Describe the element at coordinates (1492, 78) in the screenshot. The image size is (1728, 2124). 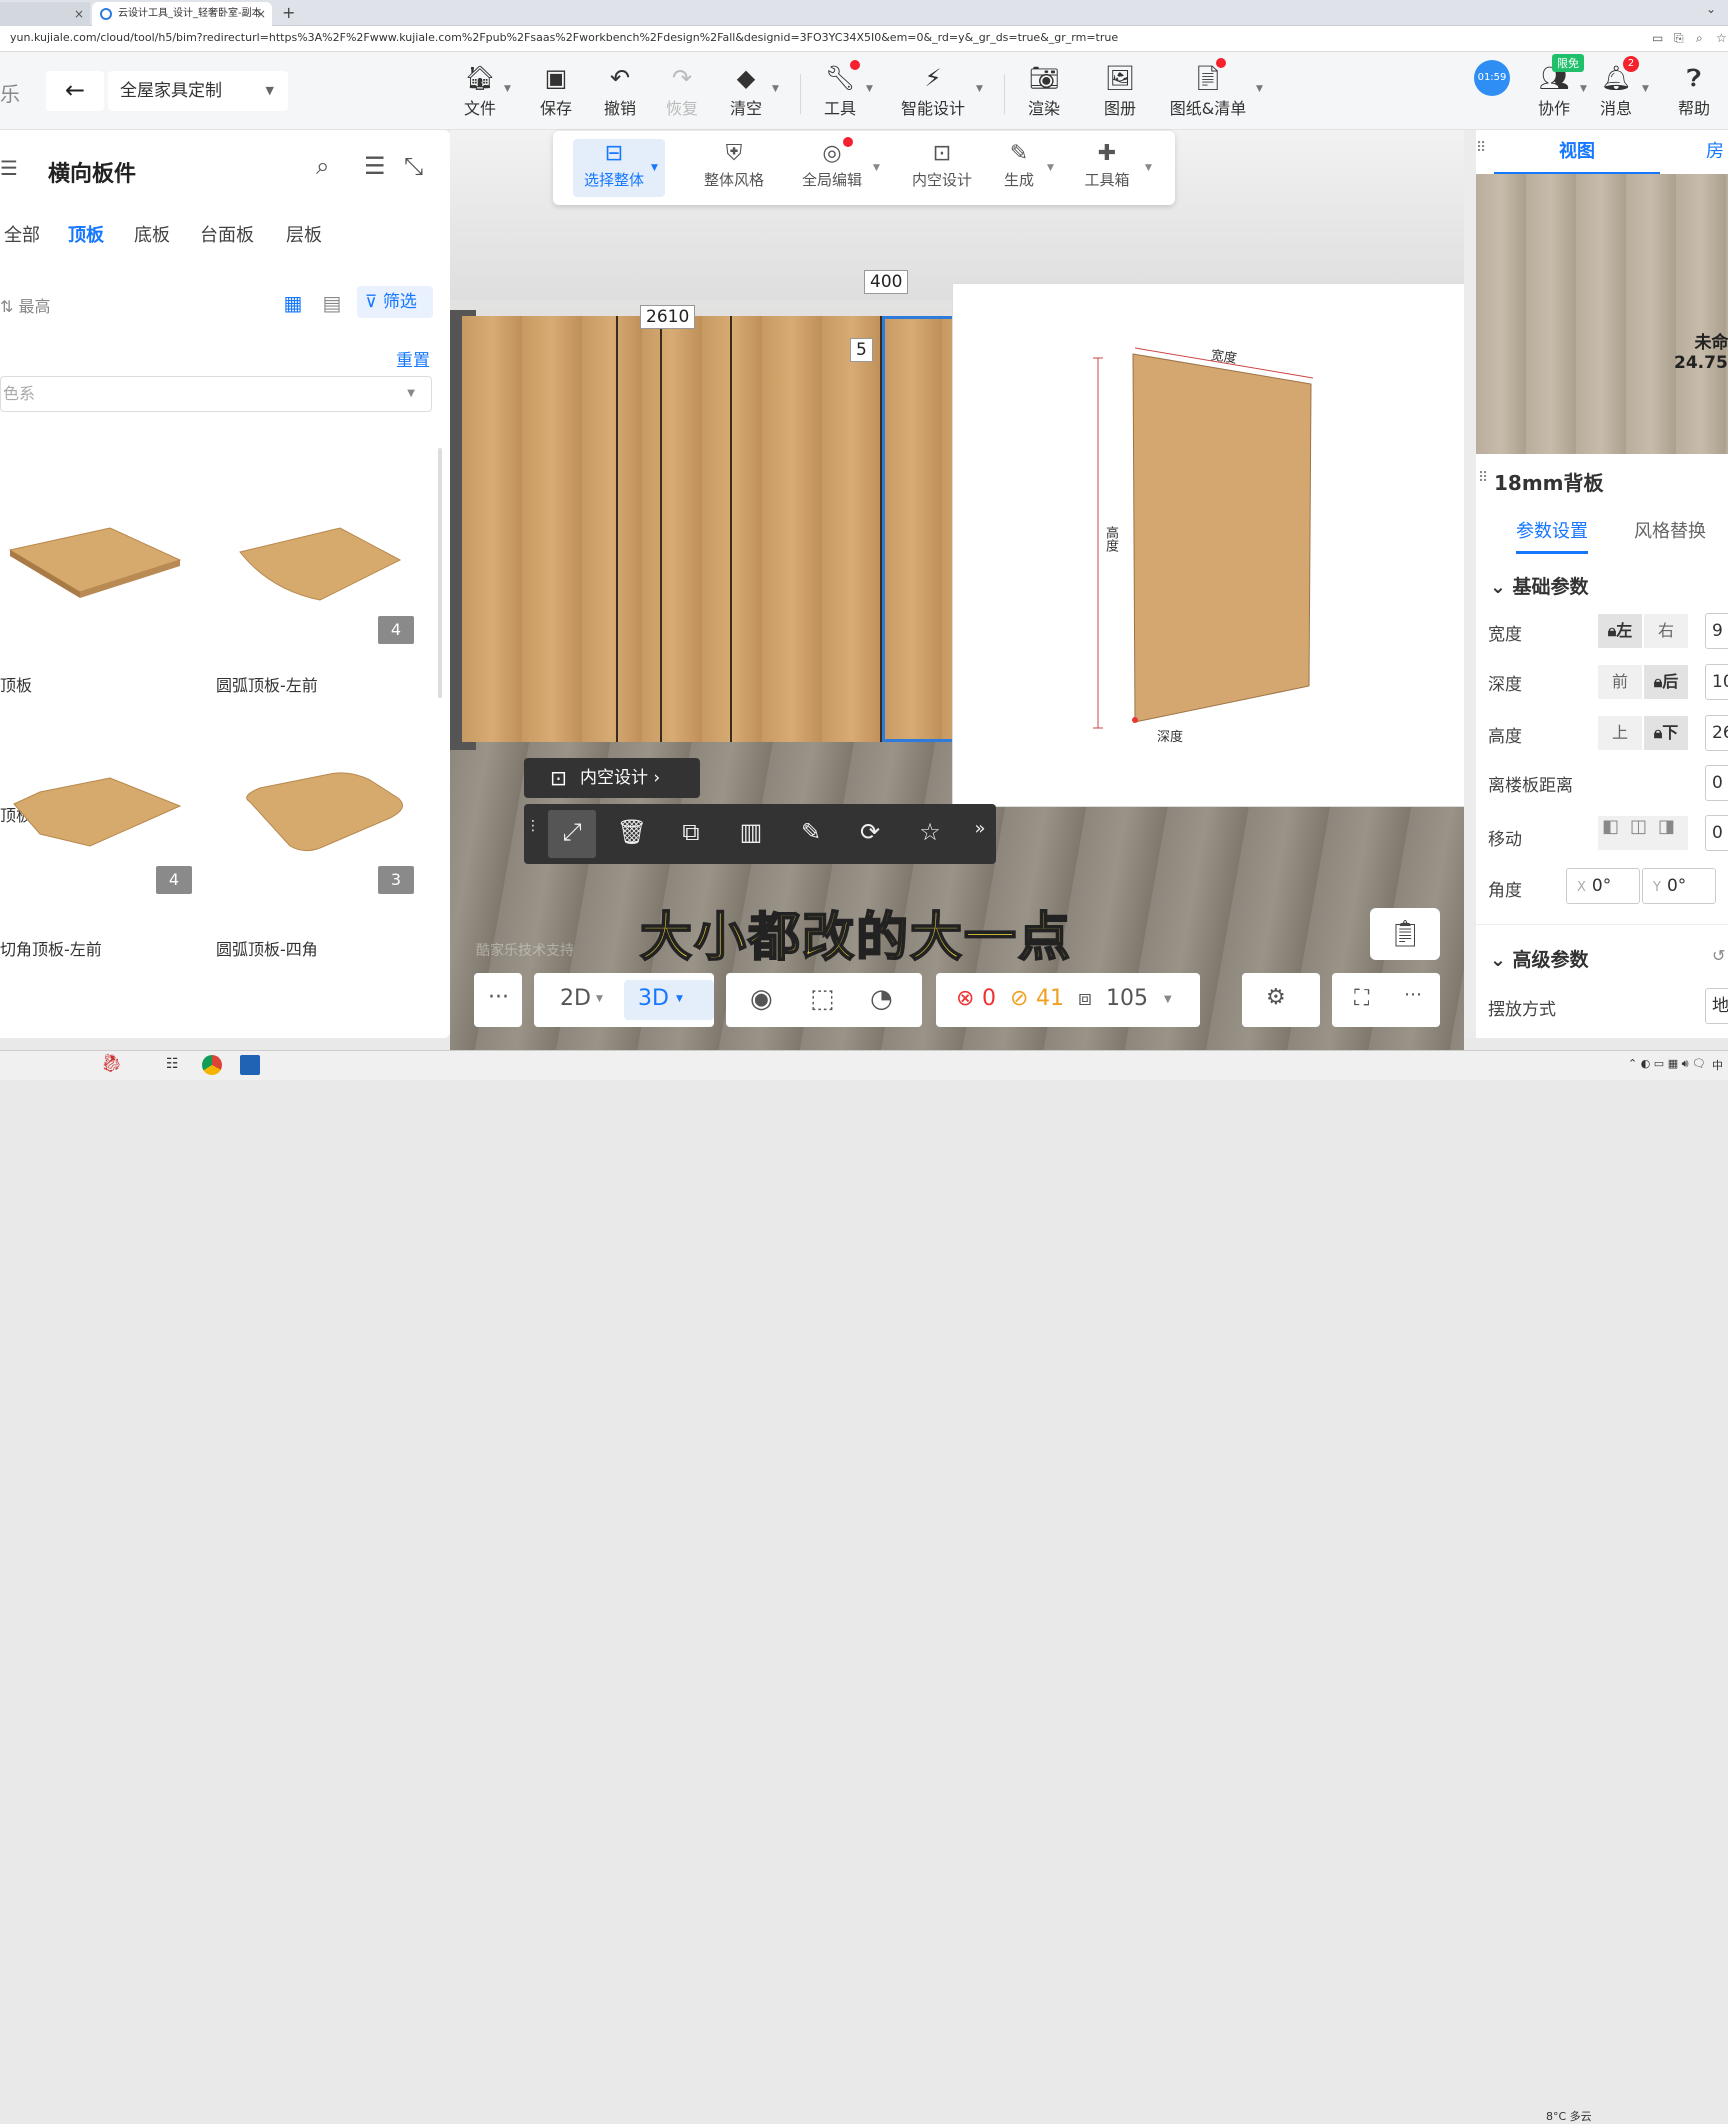
I see `timer-badge: 01:59` at that location.